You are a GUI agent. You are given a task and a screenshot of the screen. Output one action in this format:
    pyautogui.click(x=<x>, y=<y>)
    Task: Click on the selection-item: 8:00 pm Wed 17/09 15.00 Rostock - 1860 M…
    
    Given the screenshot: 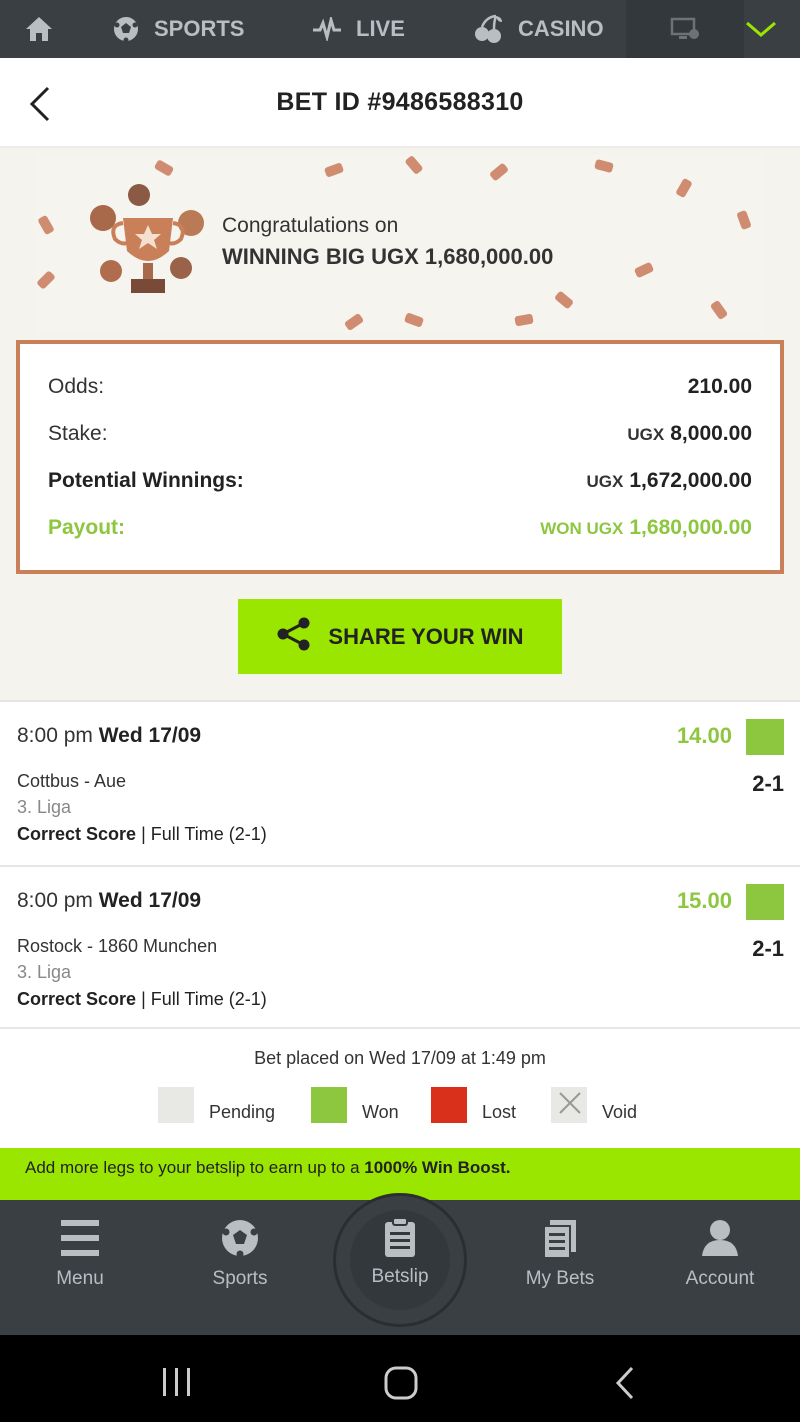 What is the action you would take?
    pyautogui.click(x=400, y=947)
    